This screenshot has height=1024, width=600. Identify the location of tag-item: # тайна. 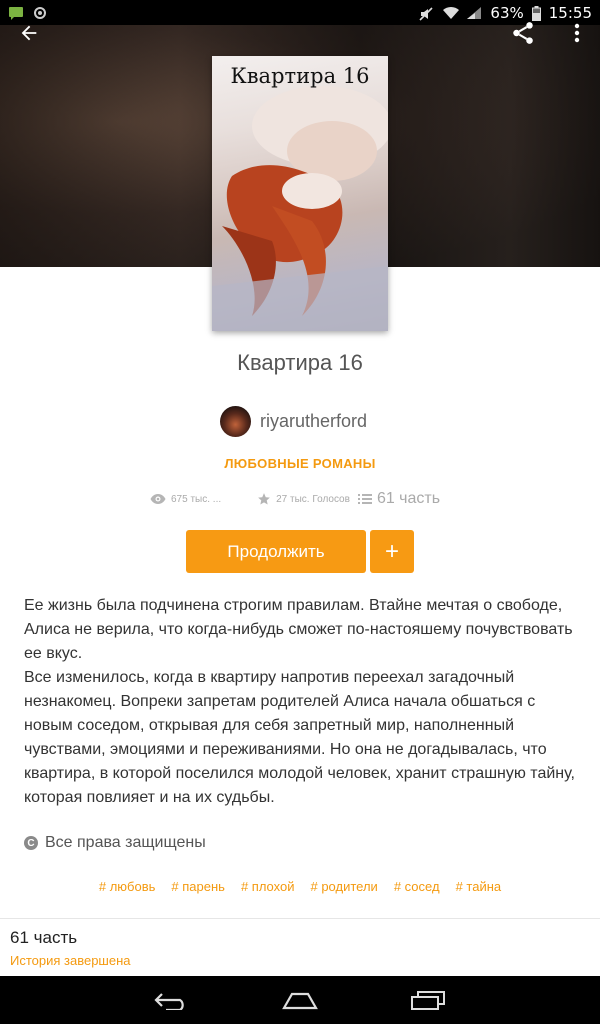
(479, 886).